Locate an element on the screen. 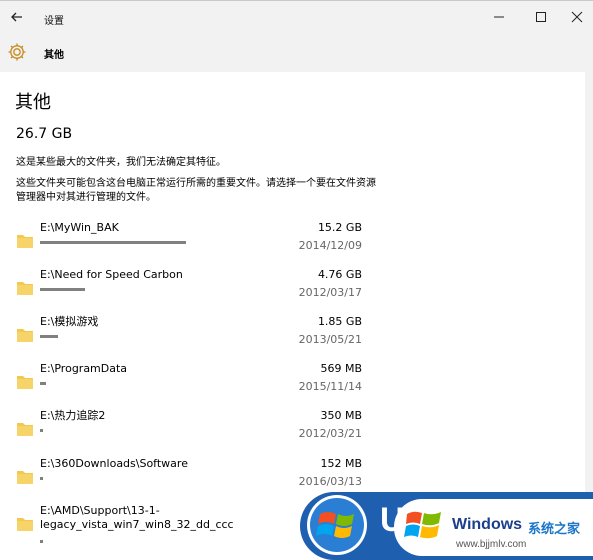  watermark-windows-text: Windows is located at coordinates (487, 524).